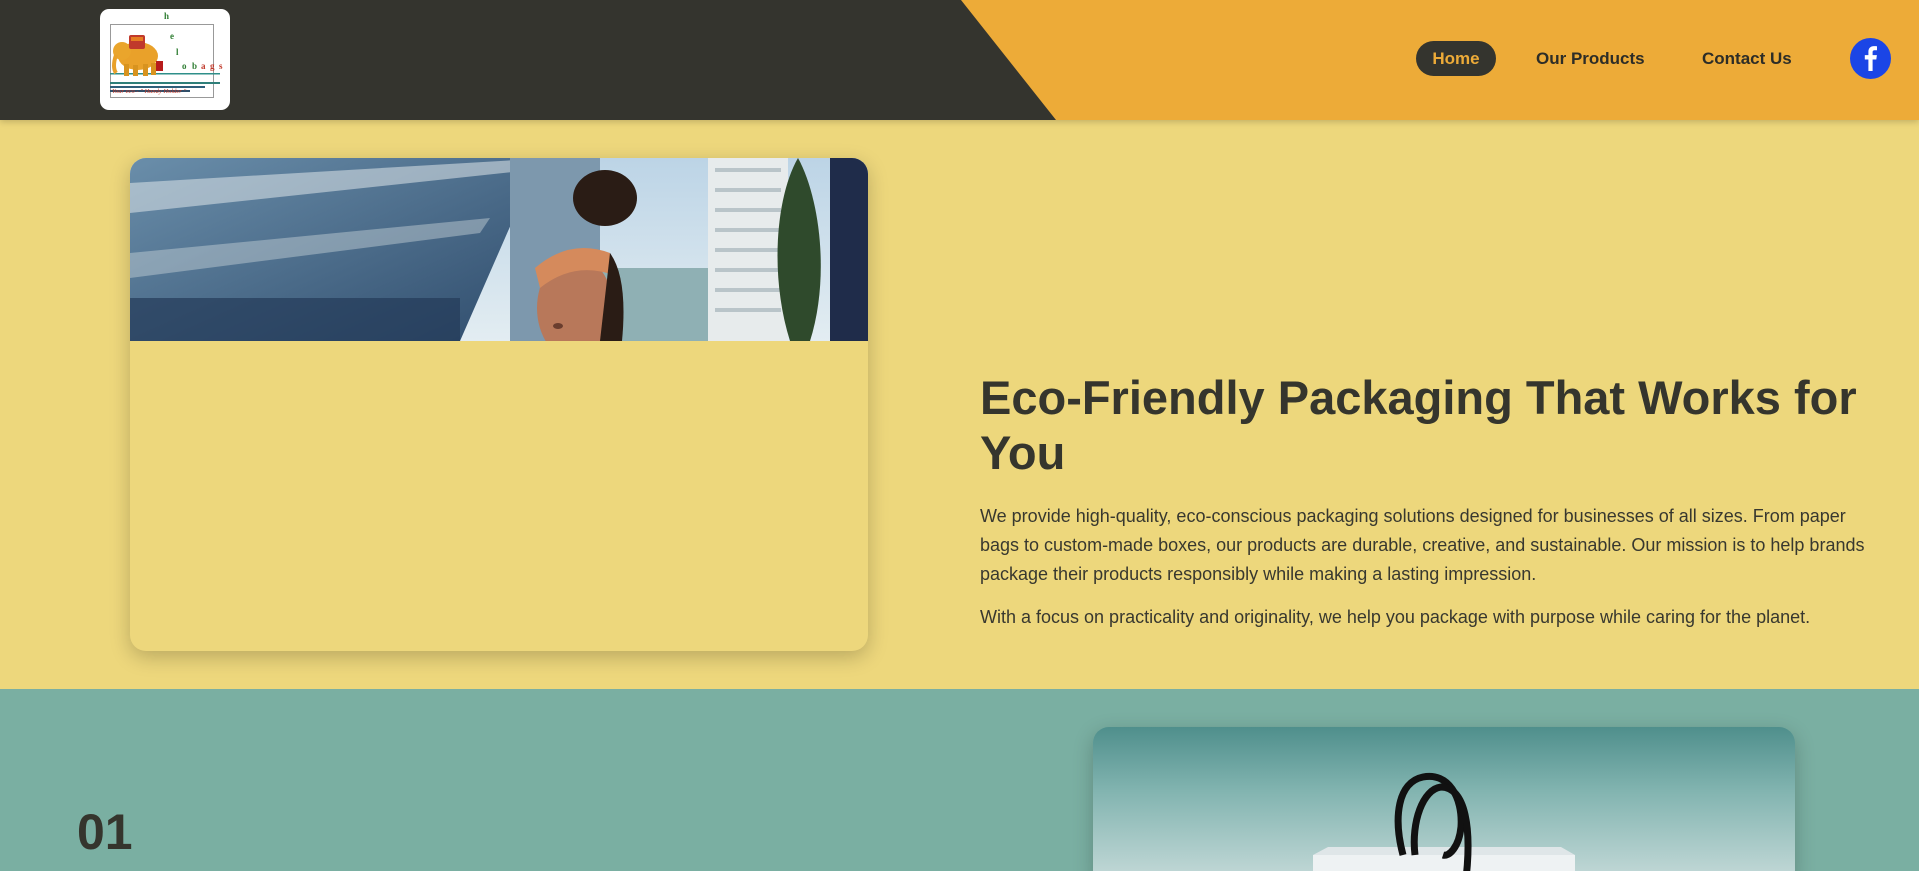  What do you see at coordinates (177, 52) in the screenshot?
I see `logo-letter: l` at bounding box center [177, 52].